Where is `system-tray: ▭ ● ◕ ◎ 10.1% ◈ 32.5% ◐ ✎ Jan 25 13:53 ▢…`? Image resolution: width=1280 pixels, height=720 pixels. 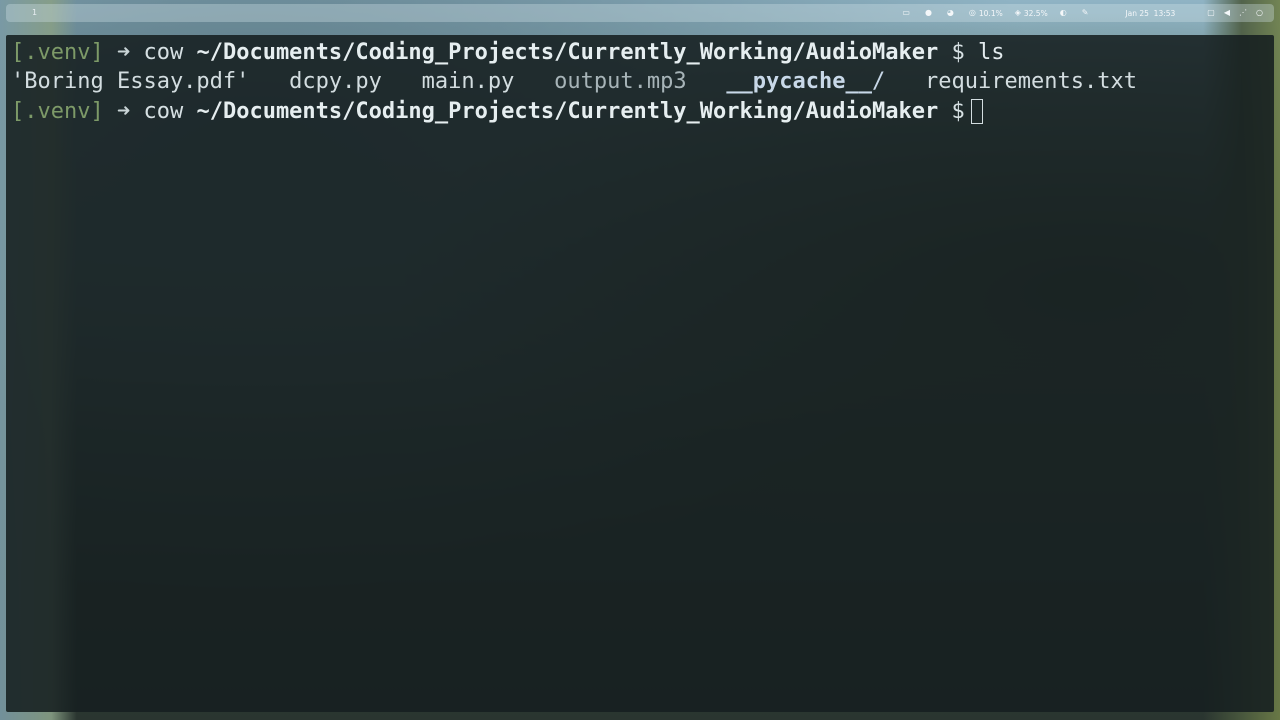 system-tray: ▭ ● ◕ ◎ 10.1% ◈ 32.5% ◐ ✎ Jan 25 13:53 ▢… is located at coordinates (1078, 13).